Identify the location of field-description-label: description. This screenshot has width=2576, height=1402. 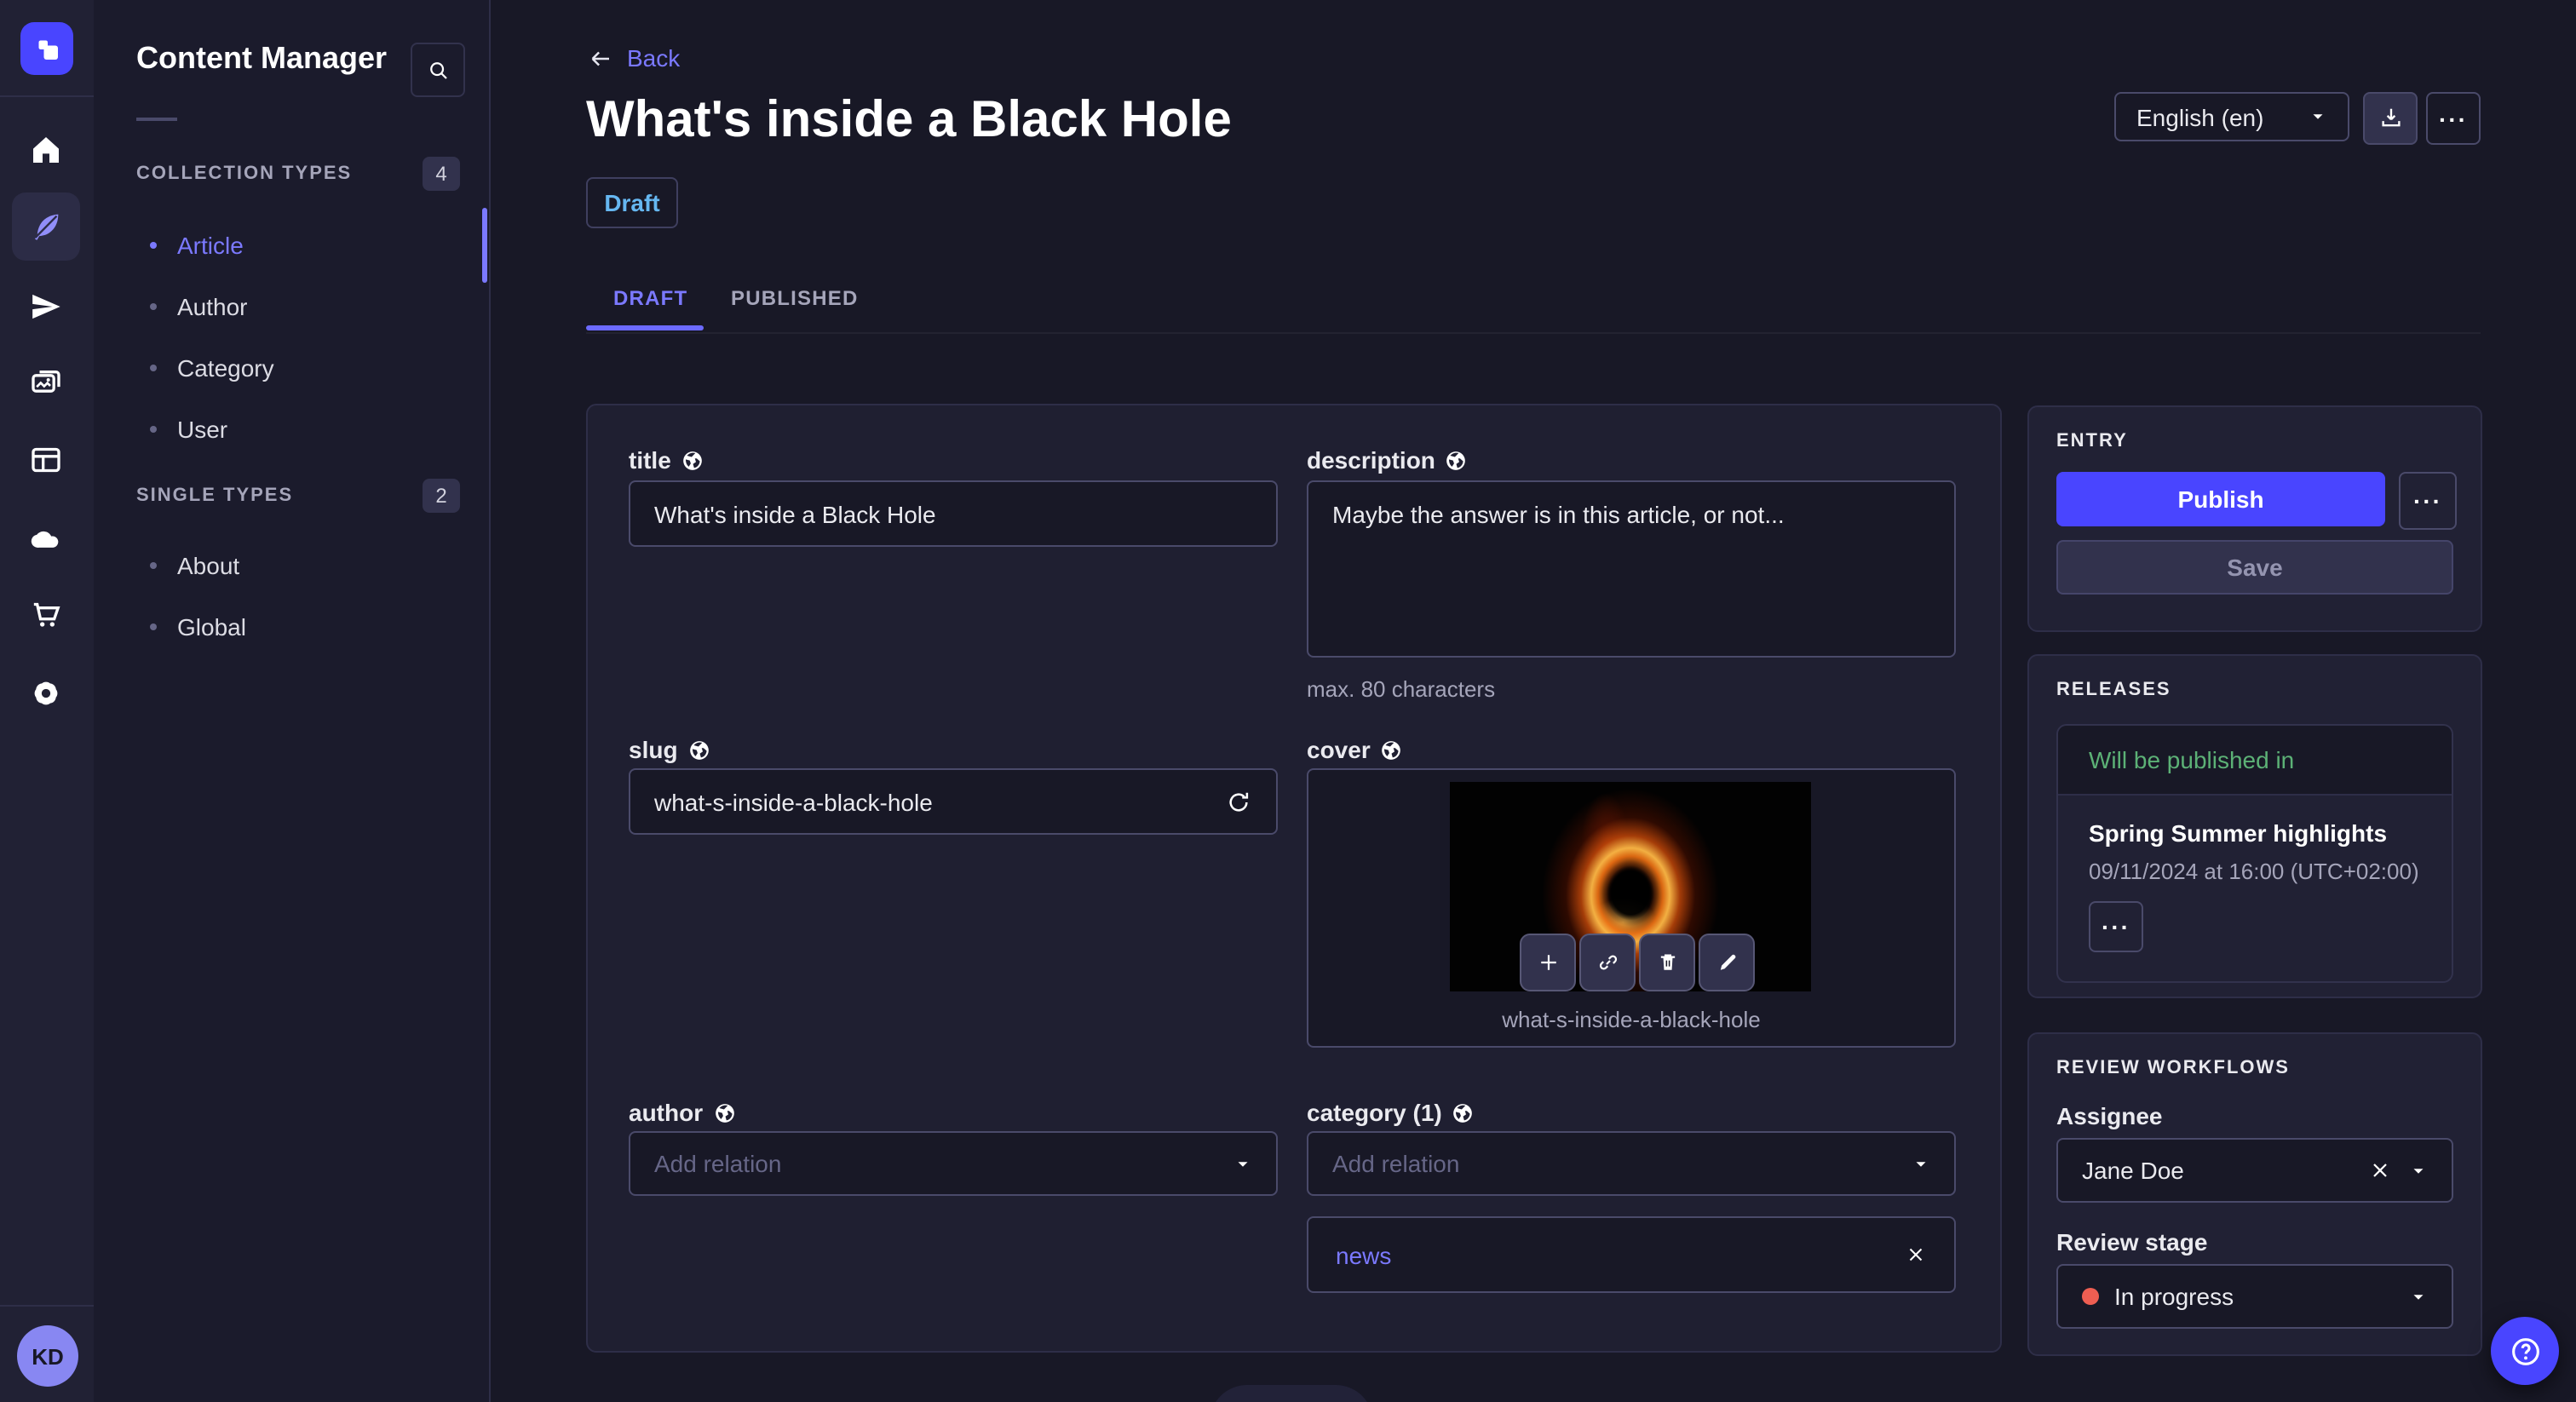
(1387, 460).